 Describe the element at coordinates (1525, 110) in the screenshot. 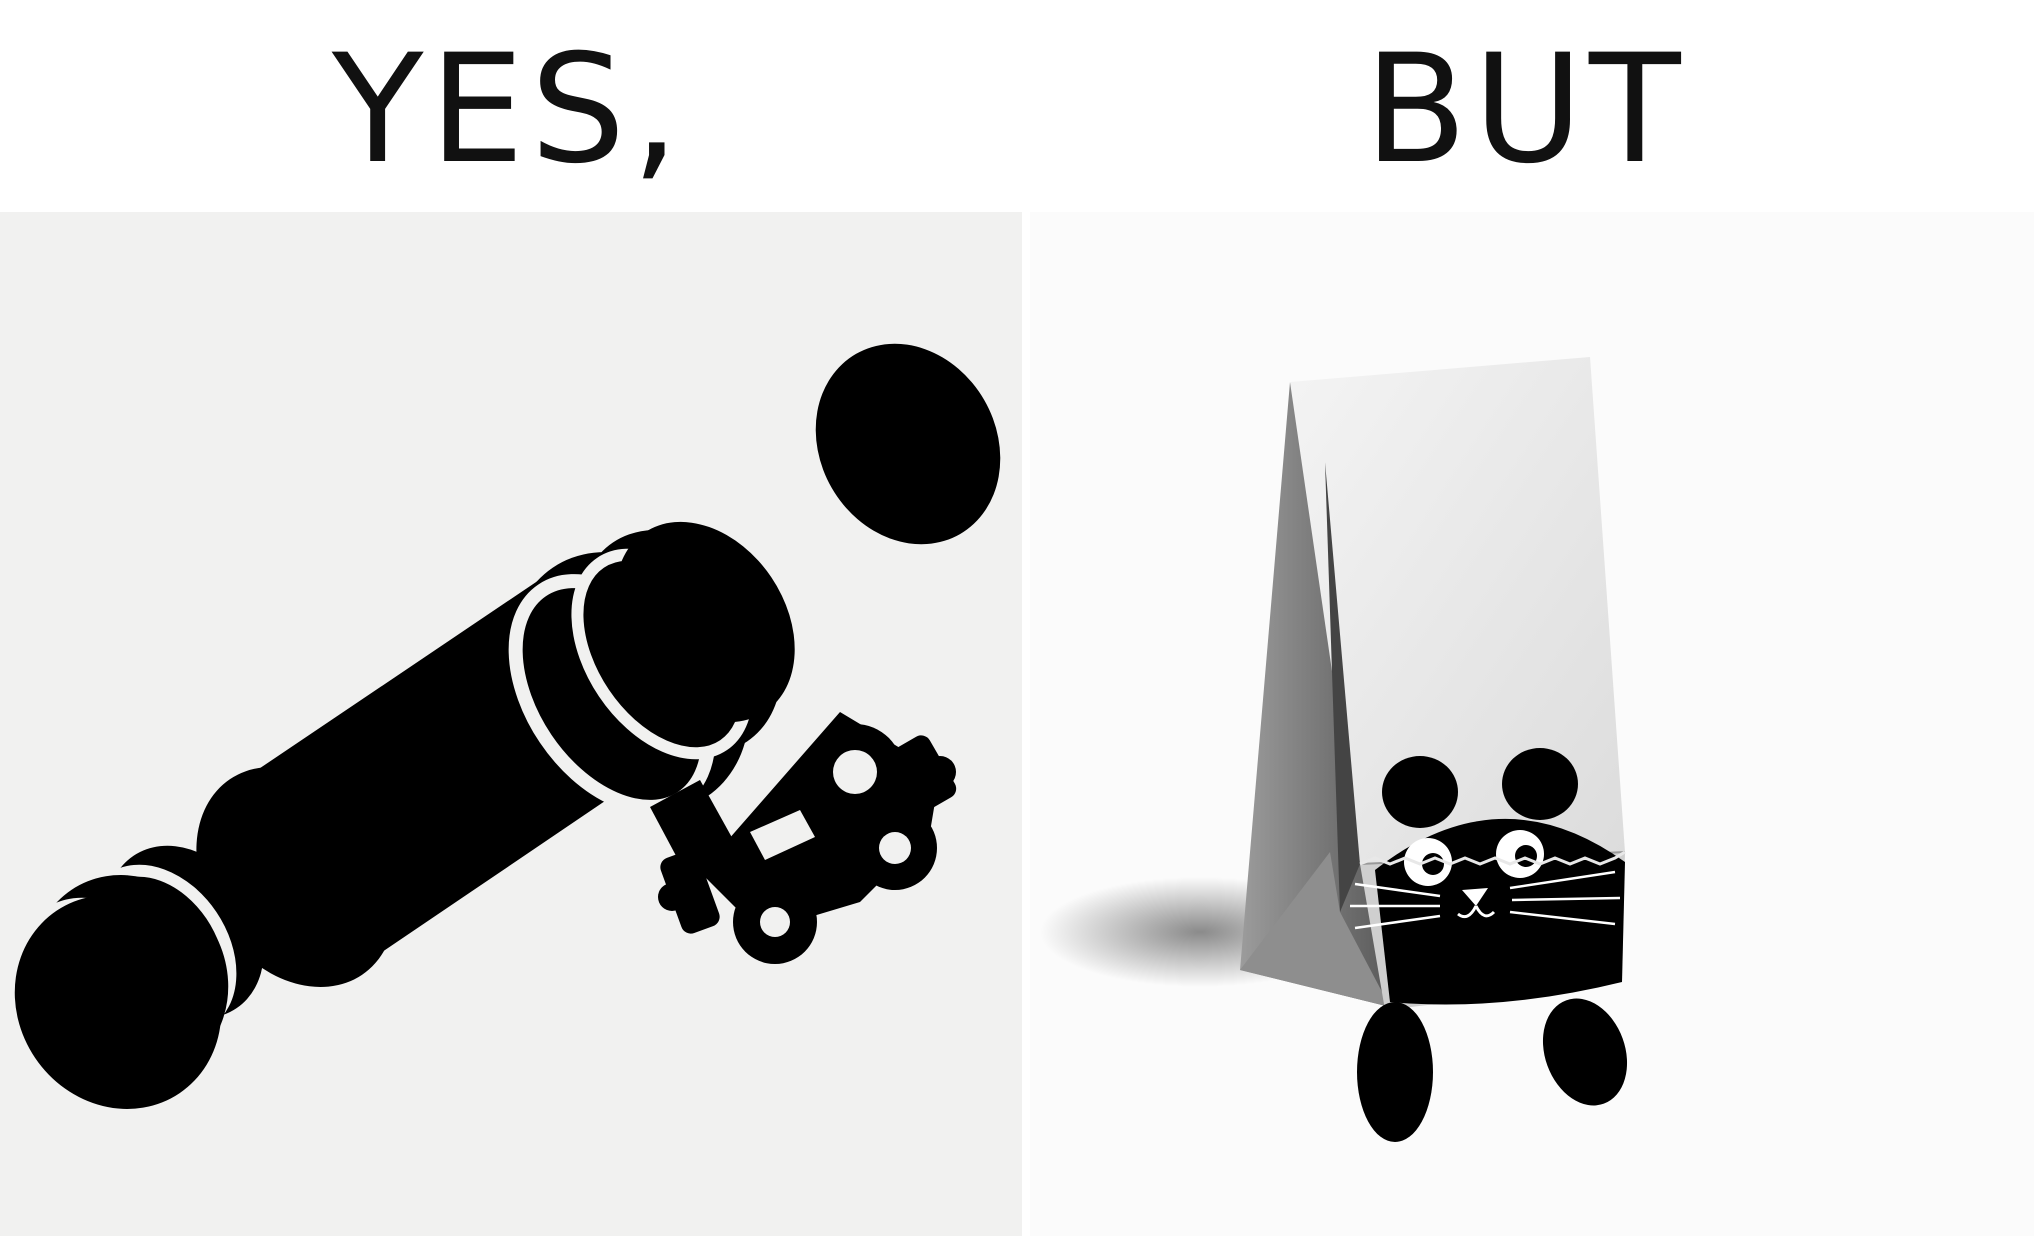

I see `caption-but: BUT` at that location.